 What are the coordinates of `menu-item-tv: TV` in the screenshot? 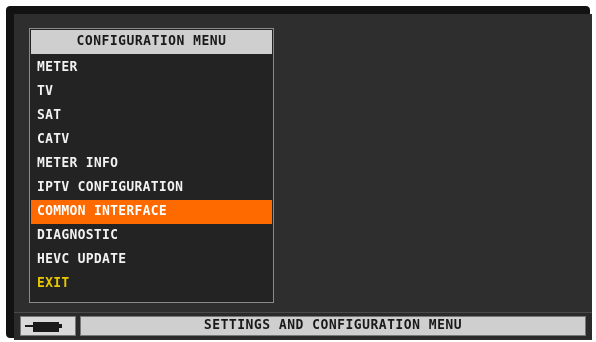 It's located at (151, 92).